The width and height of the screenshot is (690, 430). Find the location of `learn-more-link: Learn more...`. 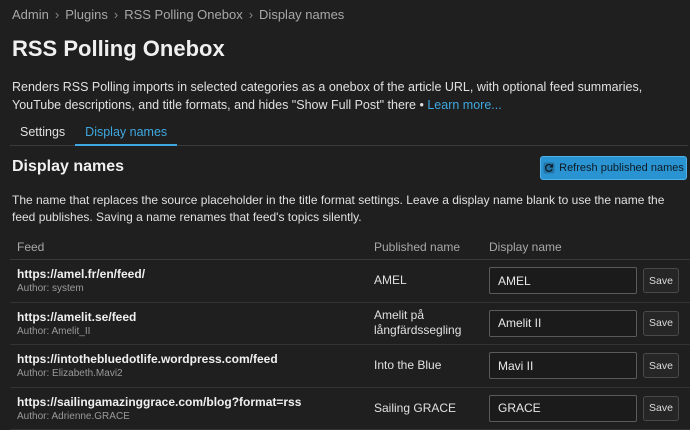

learn-more-link: Learn more... is located at coordinates (464, 105).